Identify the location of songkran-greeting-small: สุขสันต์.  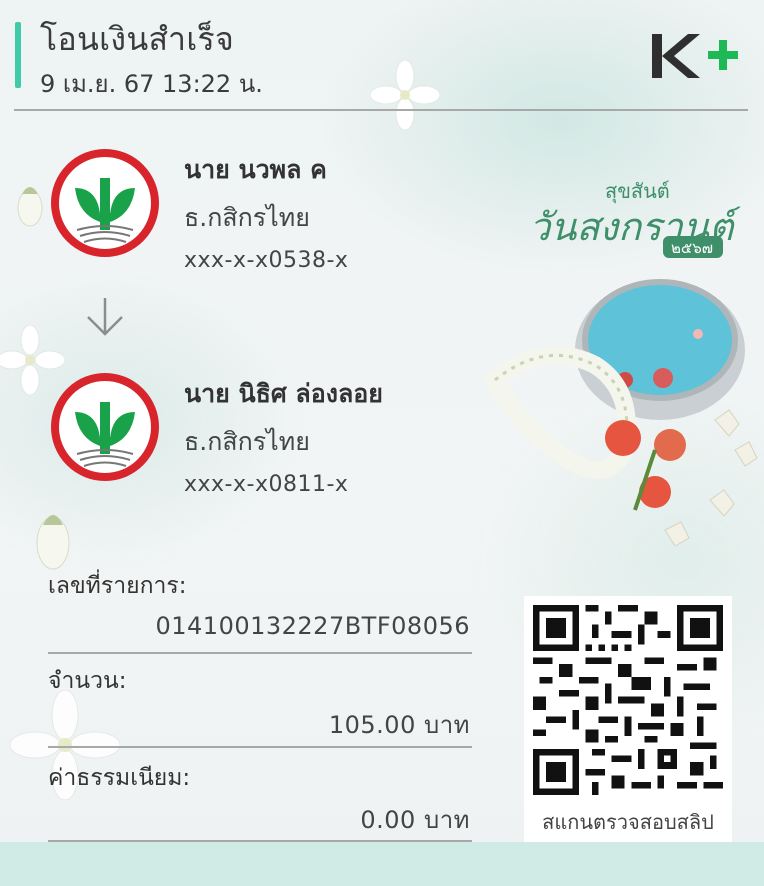
(637, 191).